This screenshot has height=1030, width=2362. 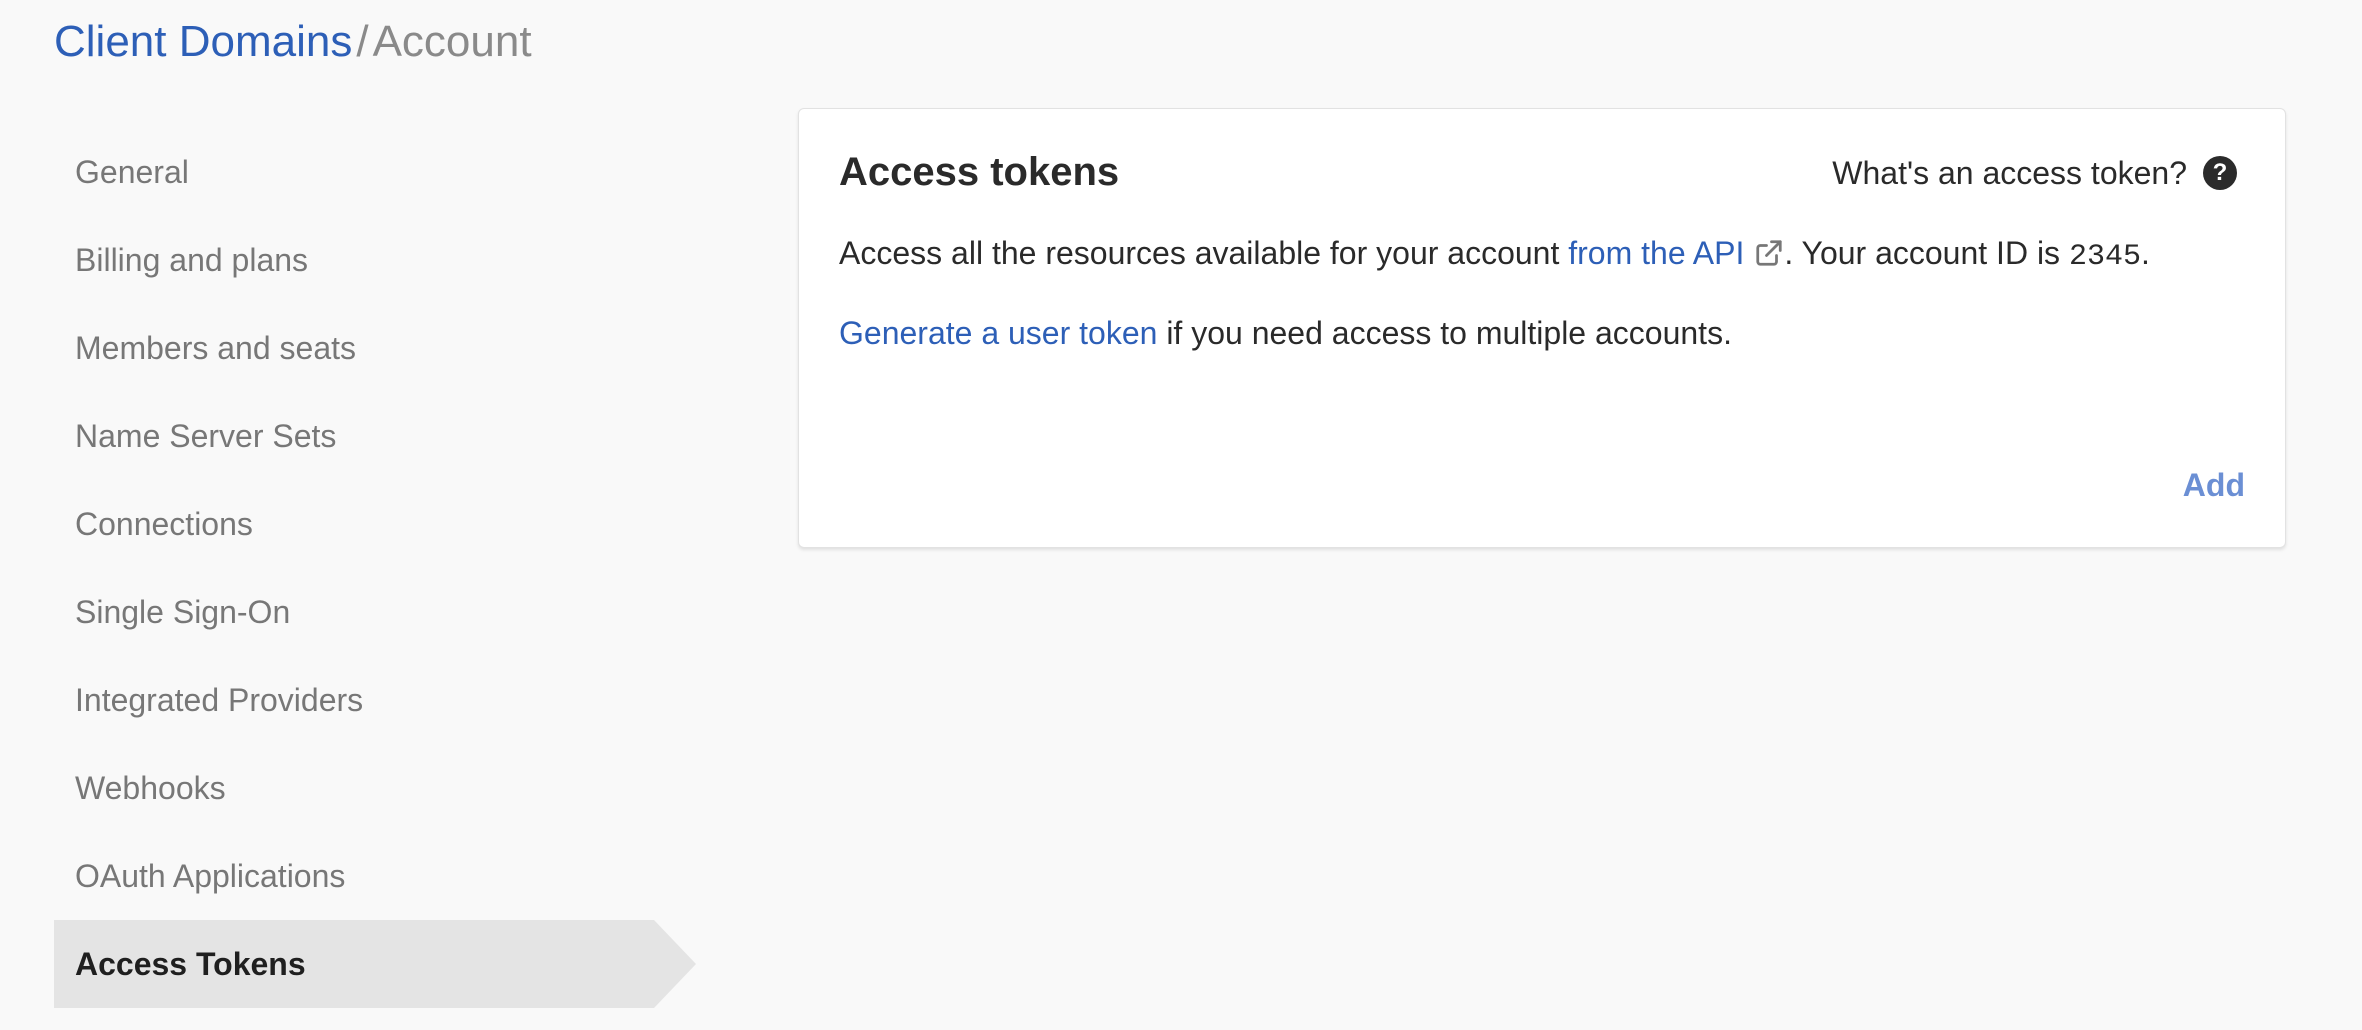 What do you see at coordinates (1769, 253) in the screenshot?
I see `external-link-icon` at bounding box center [1769, 253].